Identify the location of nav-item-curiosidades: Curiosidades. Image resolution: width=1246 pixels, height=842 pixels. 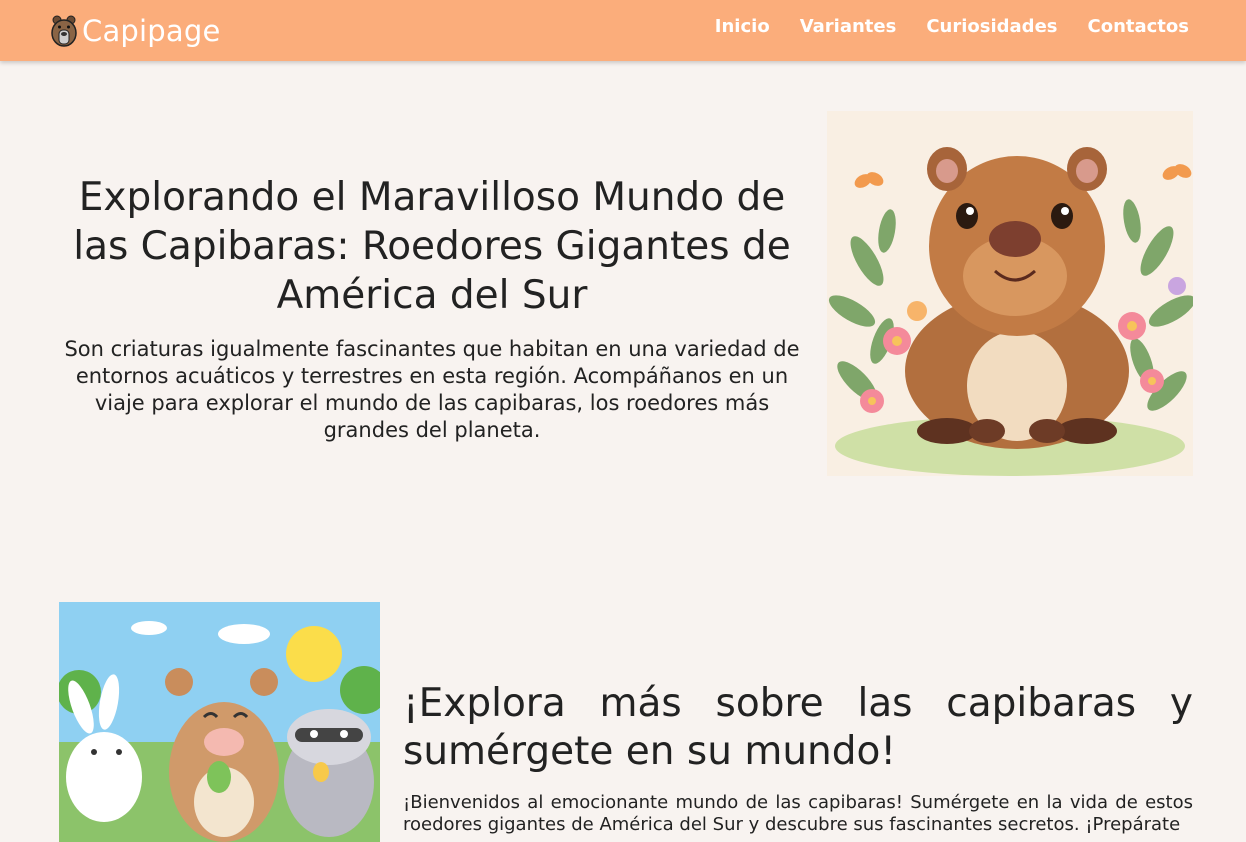
(991, 26).